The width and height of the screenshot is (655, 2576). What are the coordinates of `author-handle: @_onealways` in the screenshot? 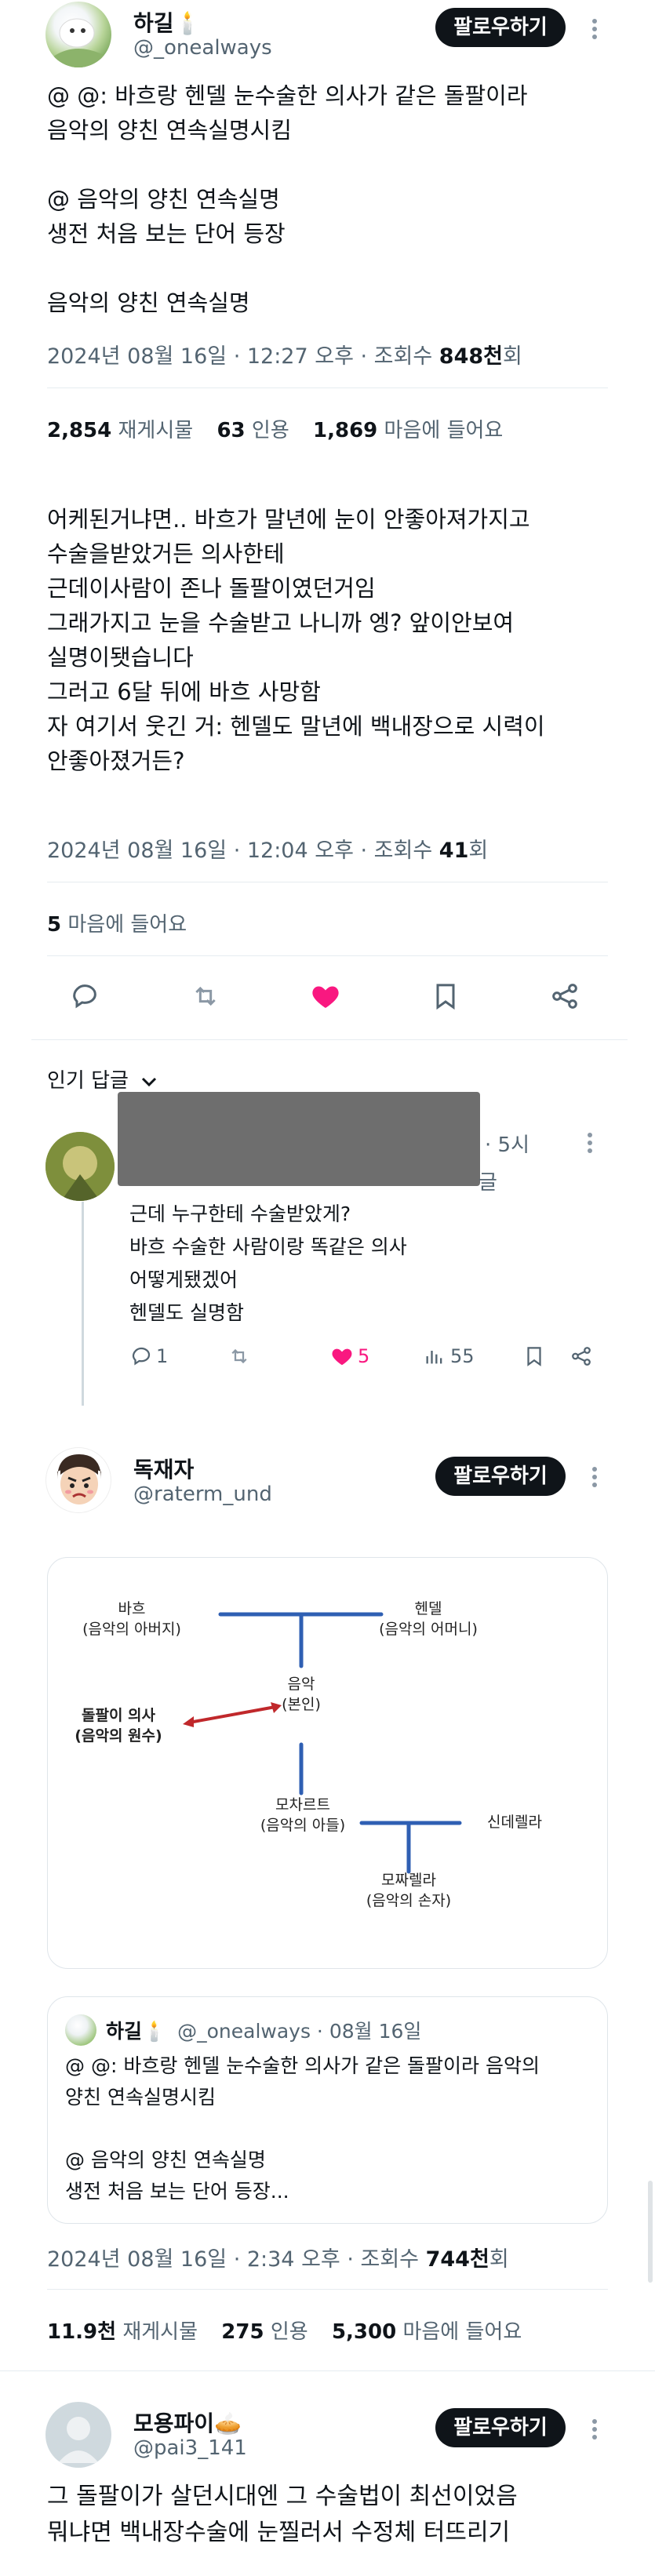 It's located at (202, 48).